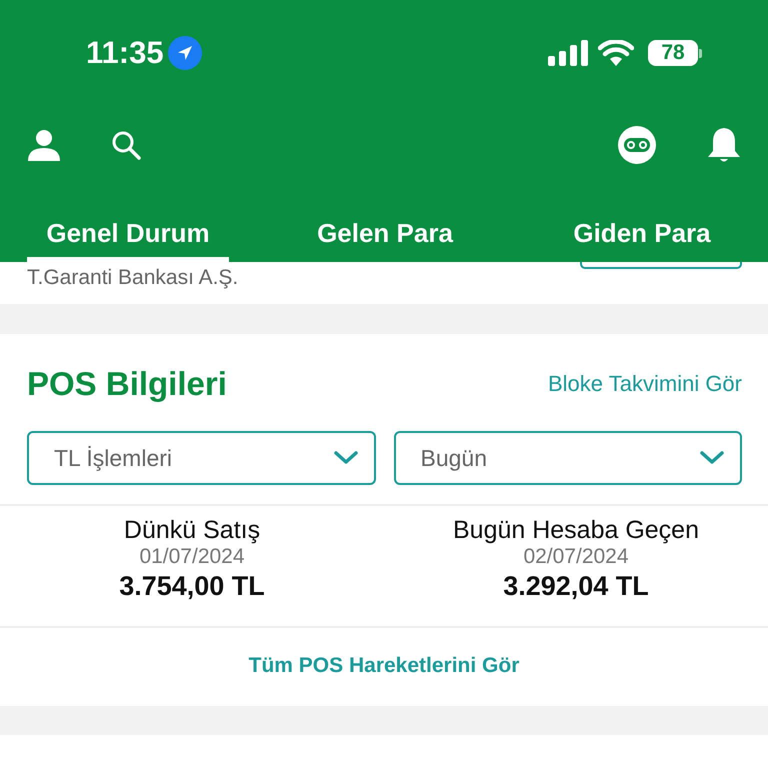  I want to click on summary-amount: 3.292,04 TL, so click(576, 586).